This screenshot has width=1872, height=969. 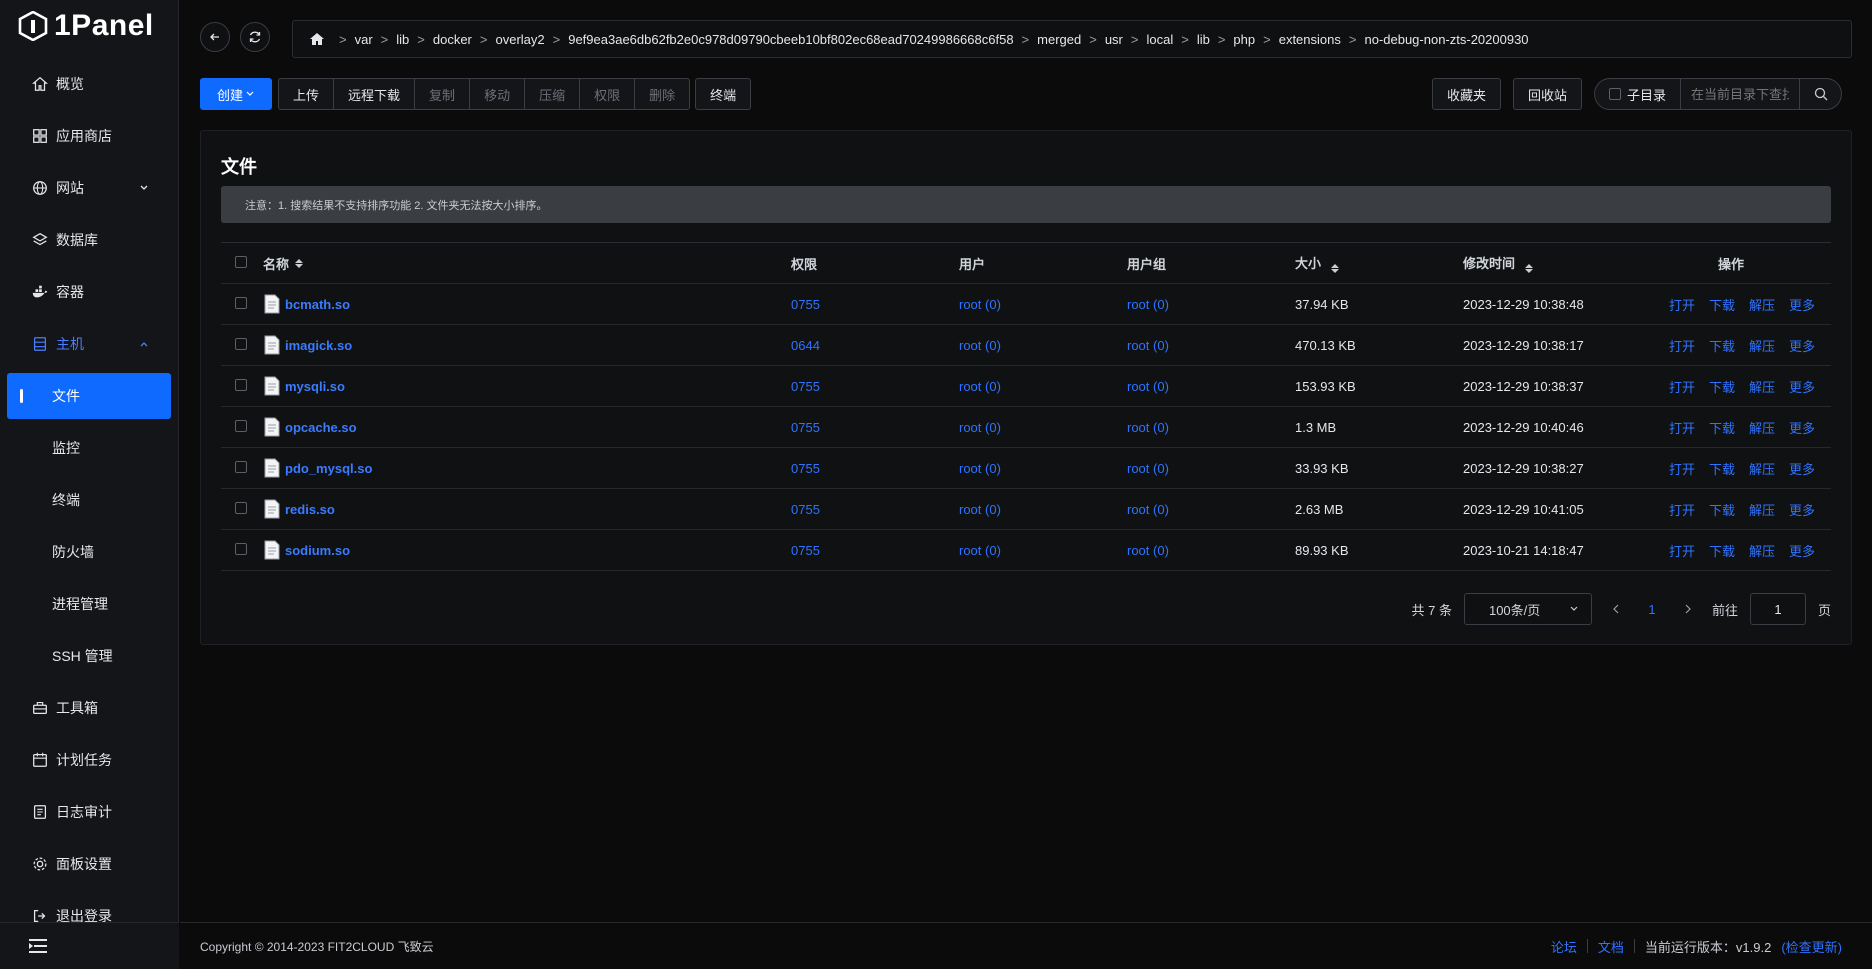 What do you see at coordinates (1527, 609) in the screenshot?
I see `page-size-select: 100条/页` at bounding box center [1527, 609].